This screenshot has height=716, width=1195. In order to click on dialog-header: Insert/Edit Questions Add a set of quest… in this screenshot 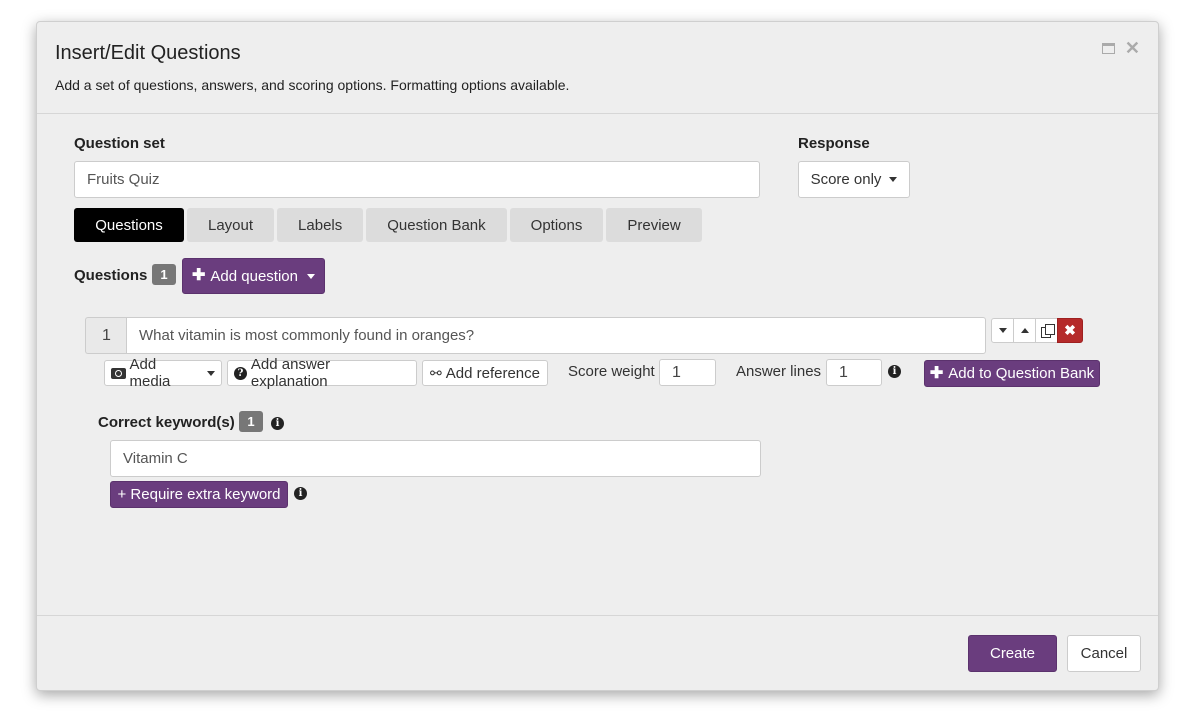, I will do `click(597, 68)`.